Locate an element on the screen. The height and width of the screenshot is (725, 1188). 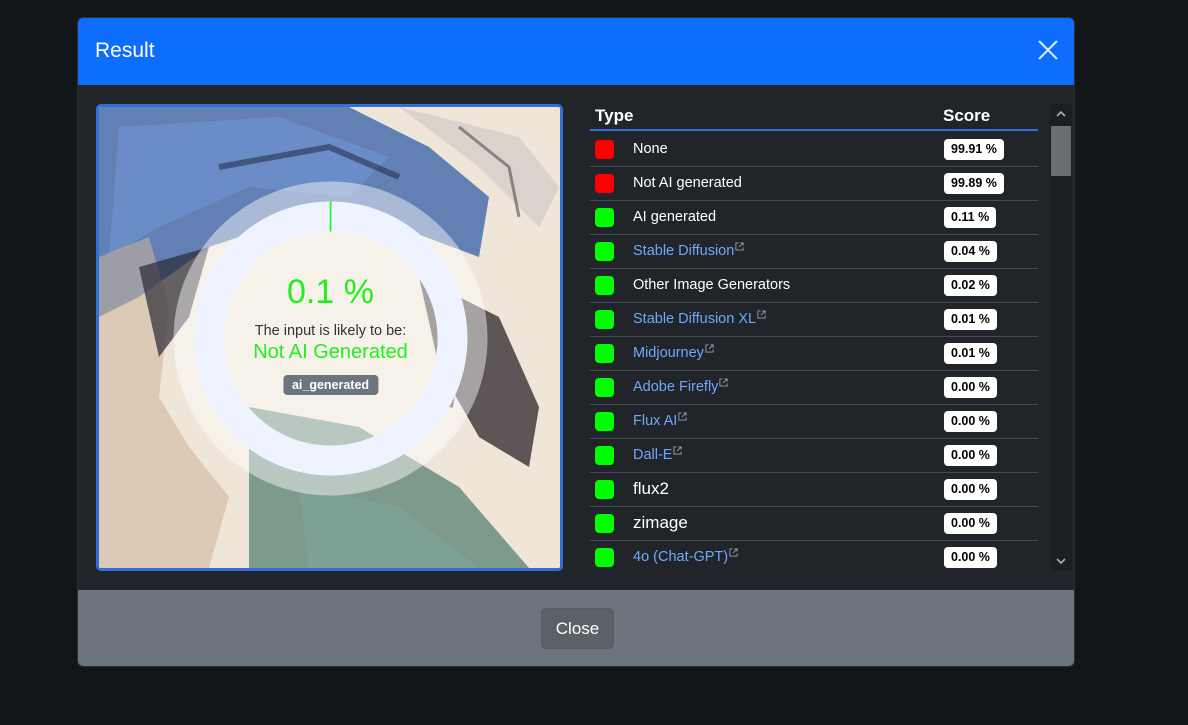
table-row: Stable Diffusion XL 0.01 % is located at coordinates (814, 320).